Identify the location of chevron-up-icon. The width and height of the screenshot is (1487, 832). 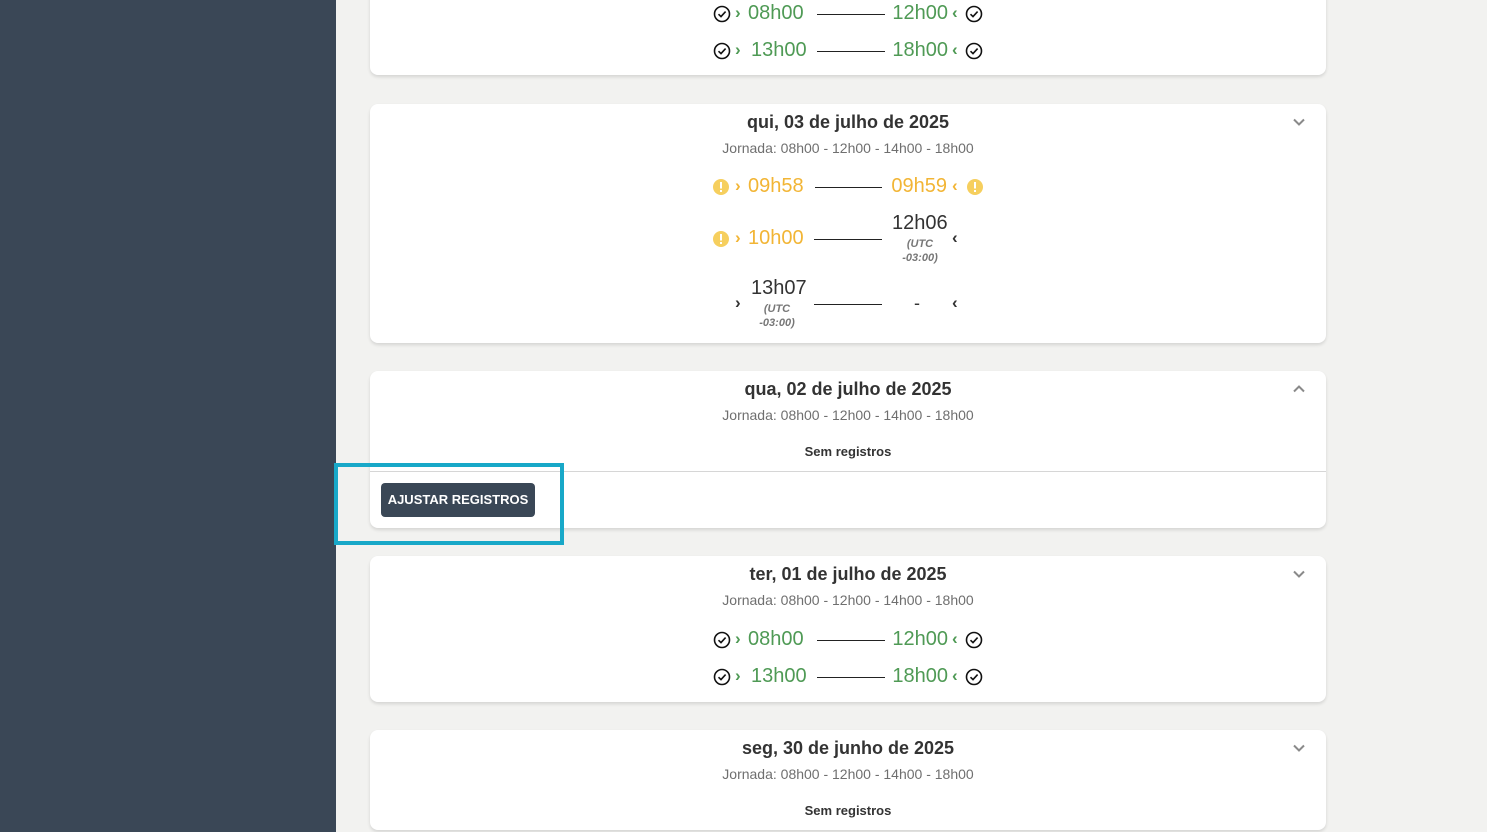
(1299, 389).